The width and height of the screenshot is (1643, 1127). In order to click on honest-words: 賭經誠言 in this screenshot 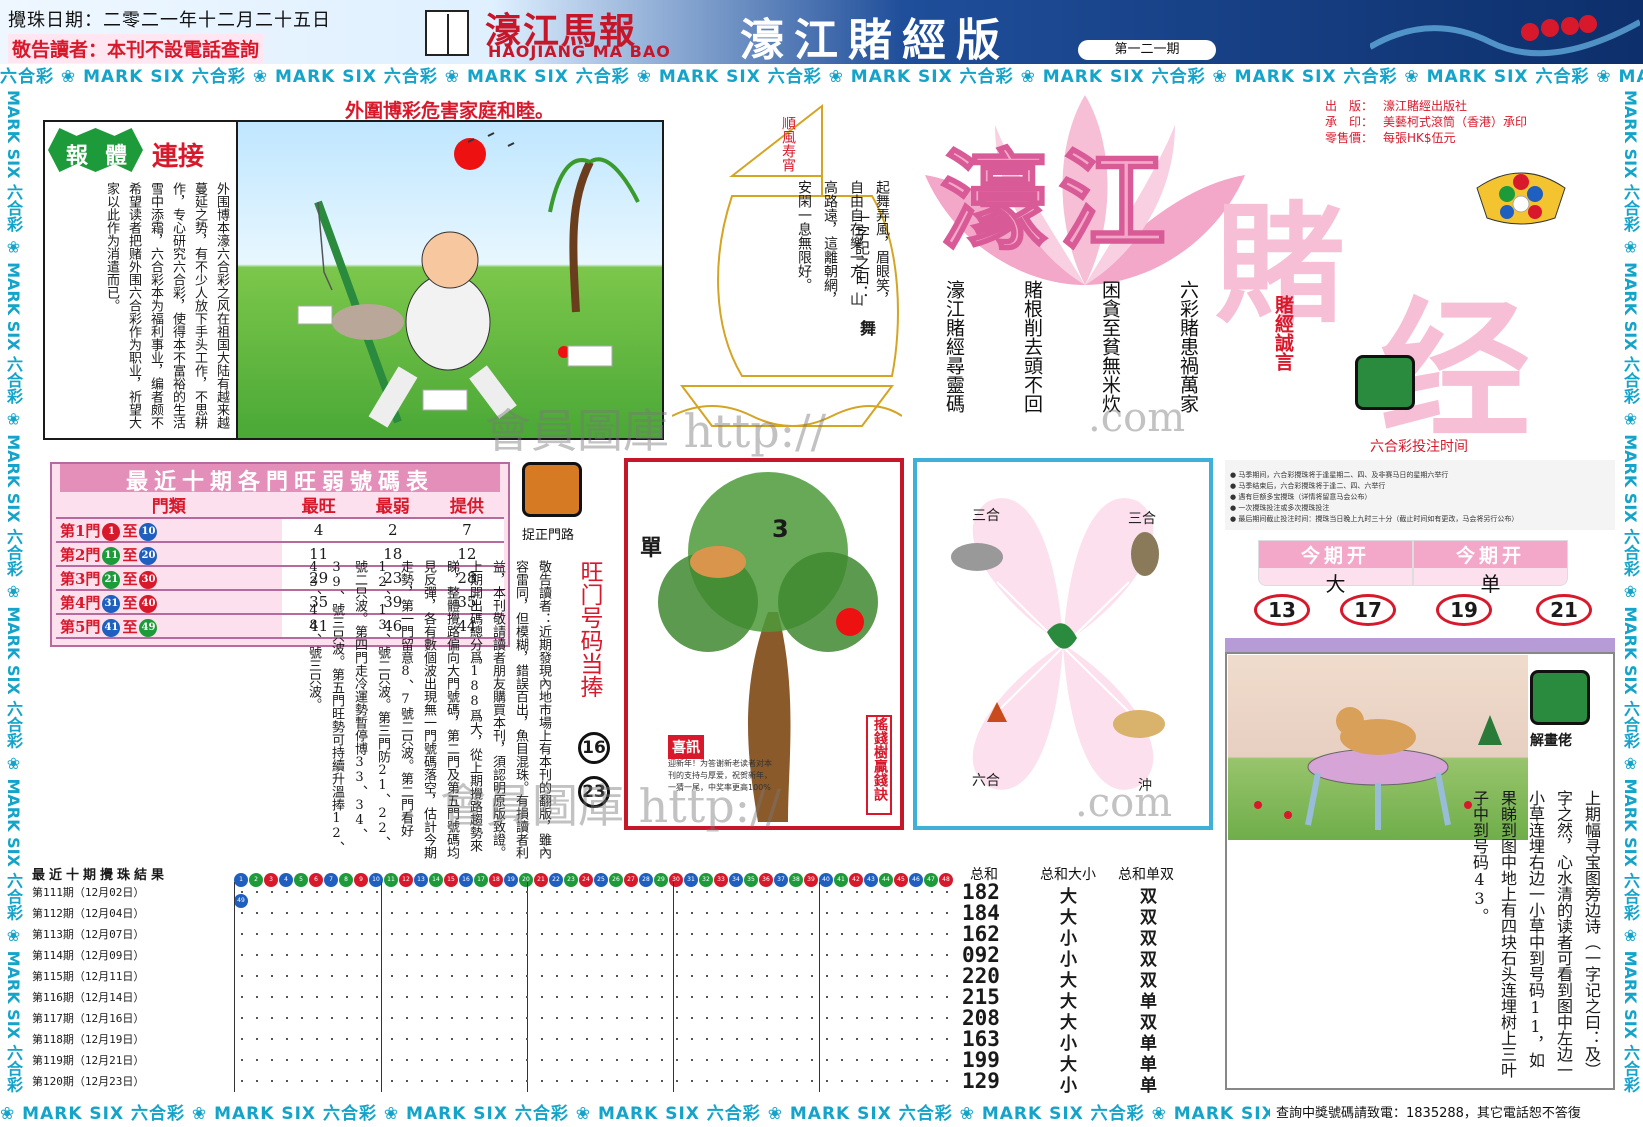, I will do `click(1283, 333)`.